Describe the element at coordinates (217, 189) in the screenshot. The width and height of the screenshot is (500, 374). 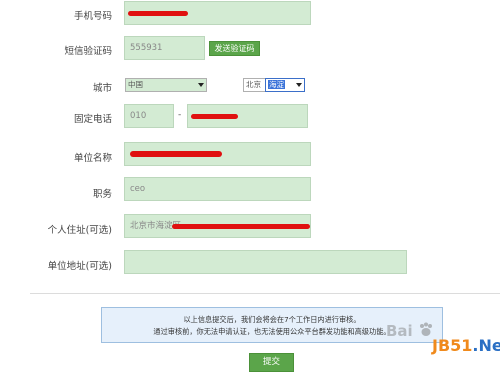
I see `position-input: ceo` at that location.